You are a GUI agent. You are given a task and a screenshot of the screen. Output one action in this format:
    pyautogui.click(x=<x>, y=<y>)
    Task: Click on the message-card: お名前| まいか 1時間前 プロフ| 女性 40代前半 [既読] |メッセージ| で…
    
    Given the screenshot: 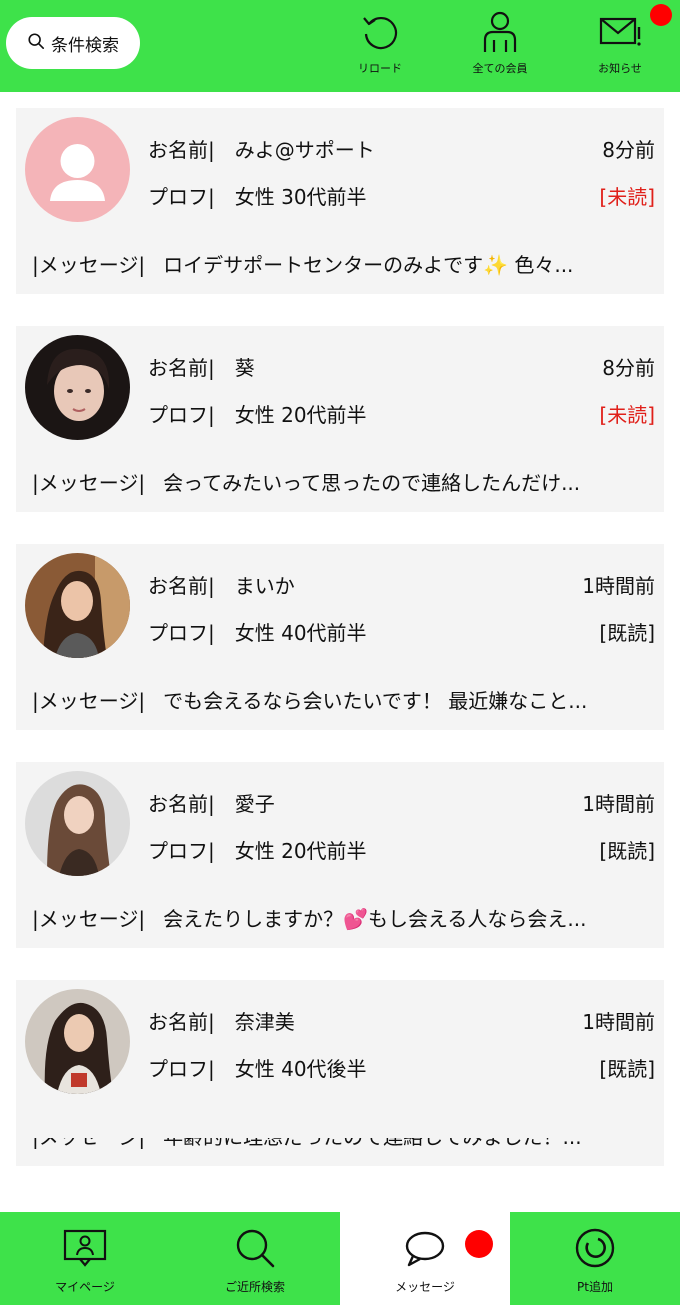 What is the action you would take?
    pyautogui.click(x=340, y=637)
    